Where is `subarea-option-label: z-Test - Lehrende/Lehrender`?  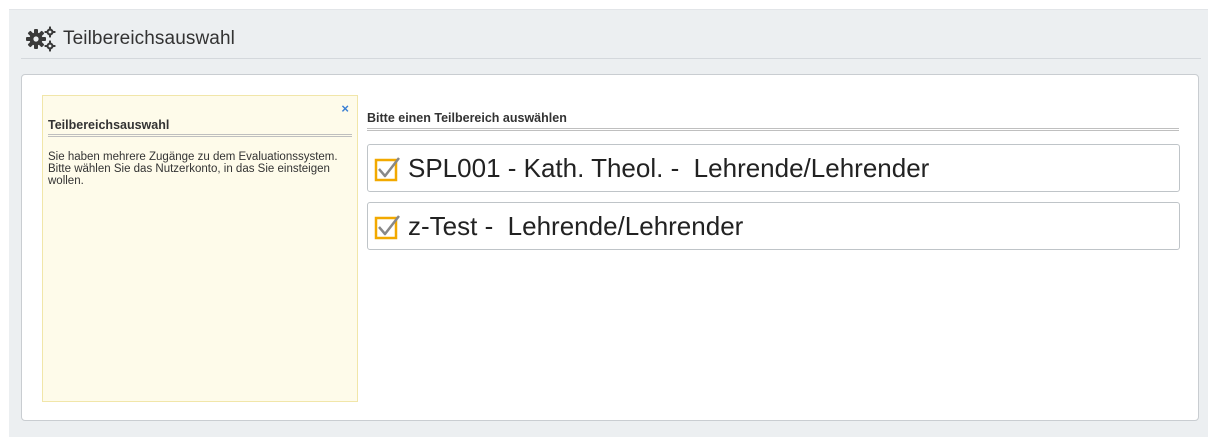 subarea-option-label: z-Test - Lehrende/Lehrender is located at coordinates (576, 225).